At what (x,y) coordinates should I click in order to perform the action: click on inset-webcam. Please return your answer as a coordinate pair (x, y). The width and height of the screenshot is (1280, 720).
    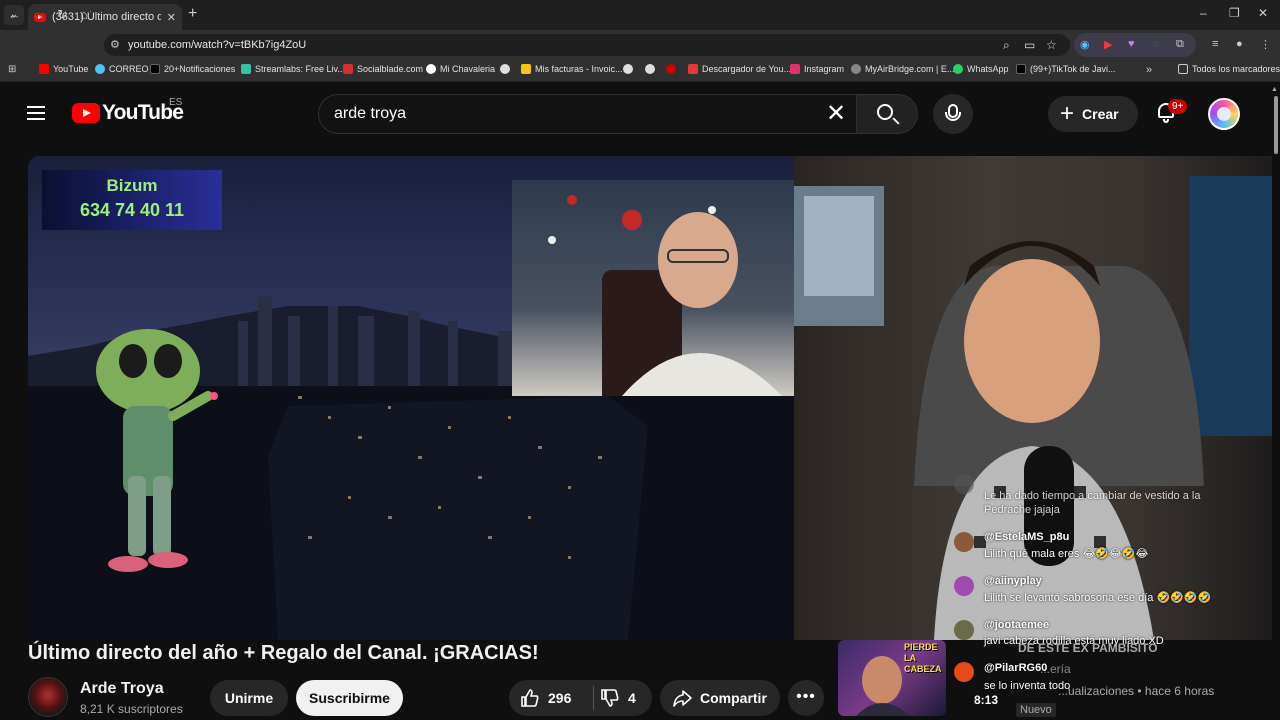
    Looking at the image, I should click on (653, 295).